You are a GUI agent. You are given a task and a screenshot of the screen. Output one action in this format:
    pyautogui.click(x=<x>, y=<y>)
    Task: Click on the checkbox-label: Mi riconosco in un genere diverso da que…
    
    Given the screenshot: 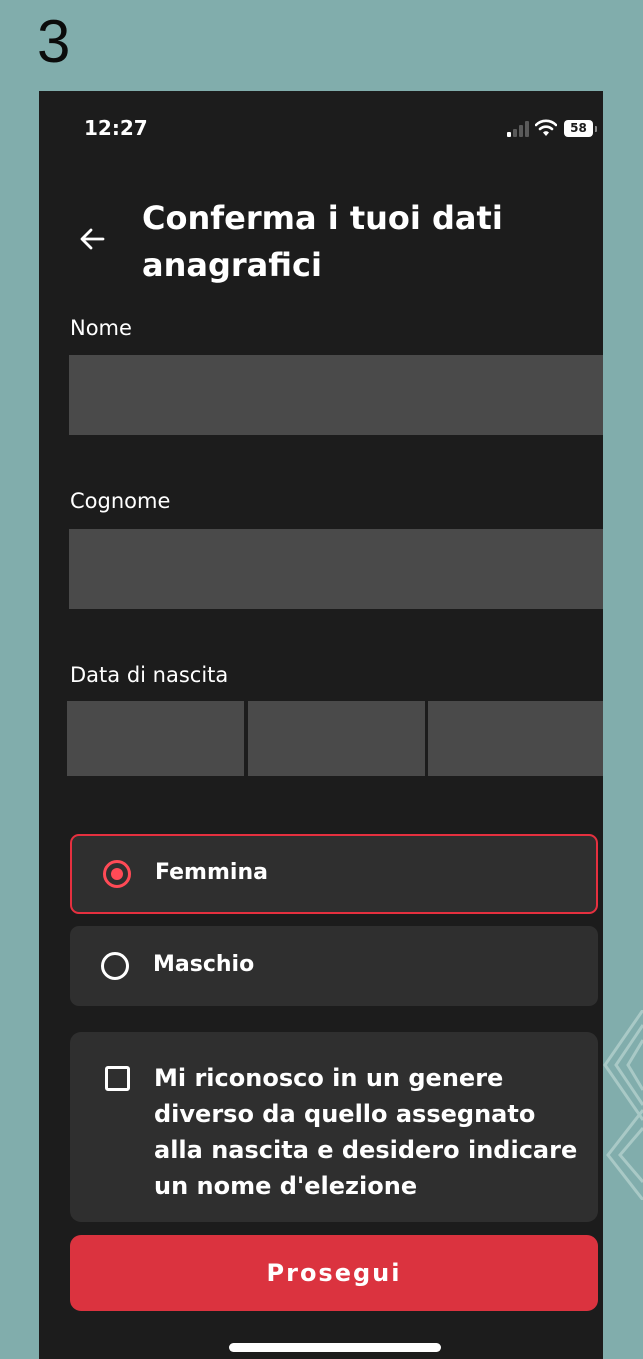 What is the action you would take?
    pyautogui.click(x=366, y=1132)
    